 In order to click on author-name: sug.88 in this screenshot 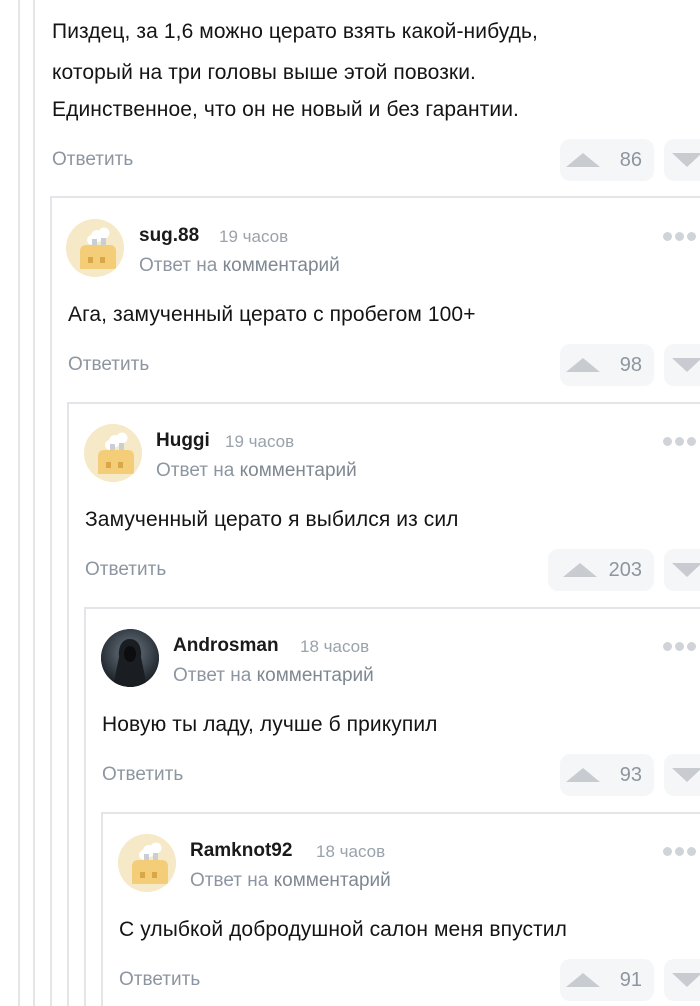, I will do `click(169, 236)`.